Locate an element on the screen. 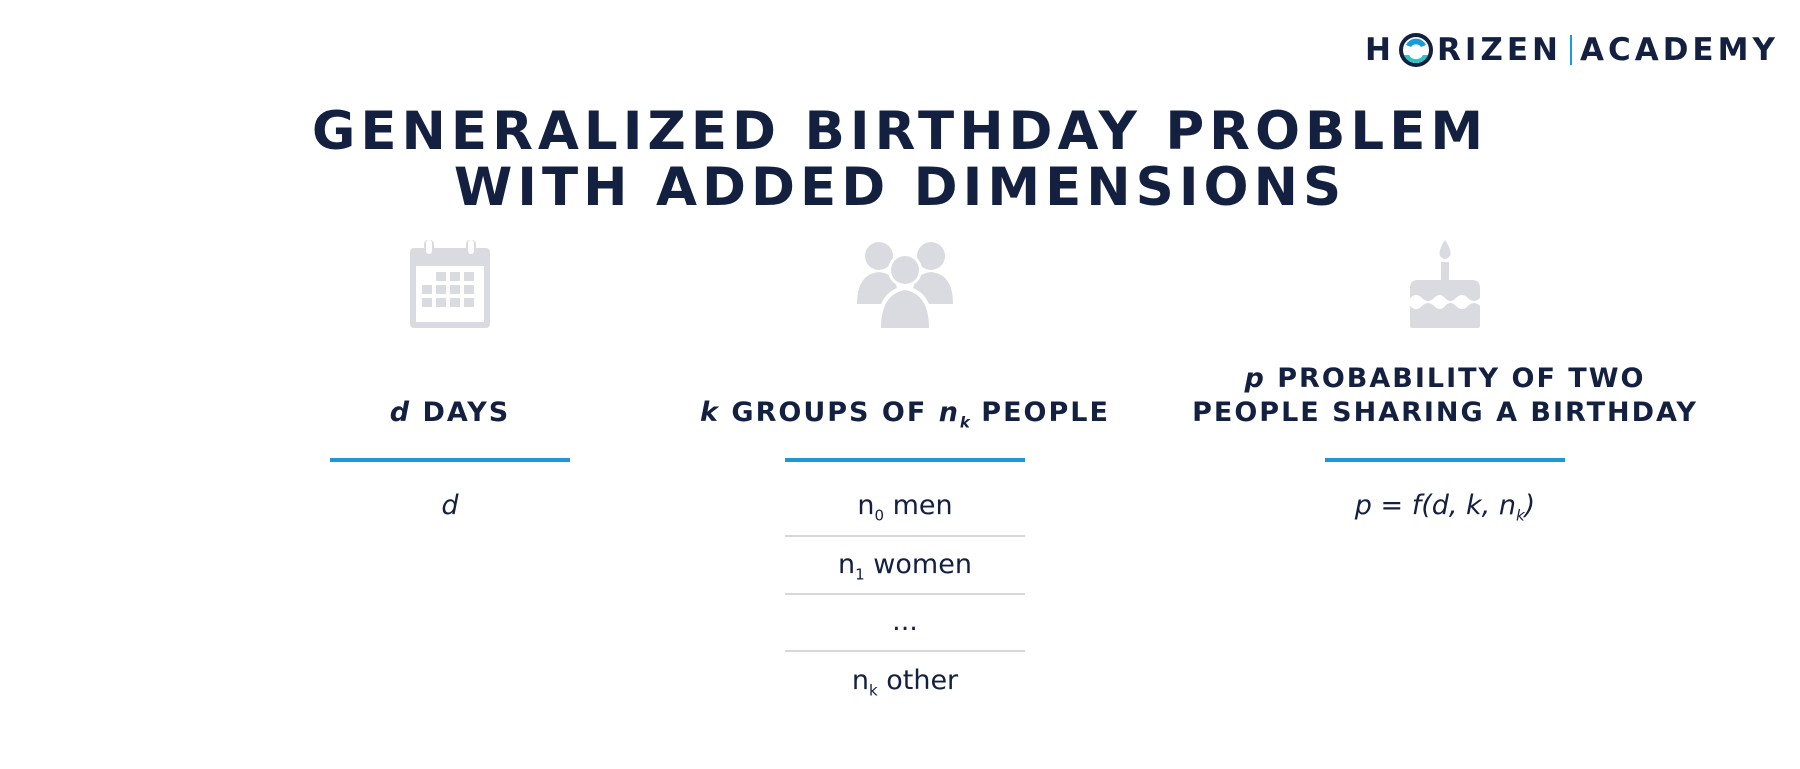  group-row: n1 women is located at coordinates (905, 566).